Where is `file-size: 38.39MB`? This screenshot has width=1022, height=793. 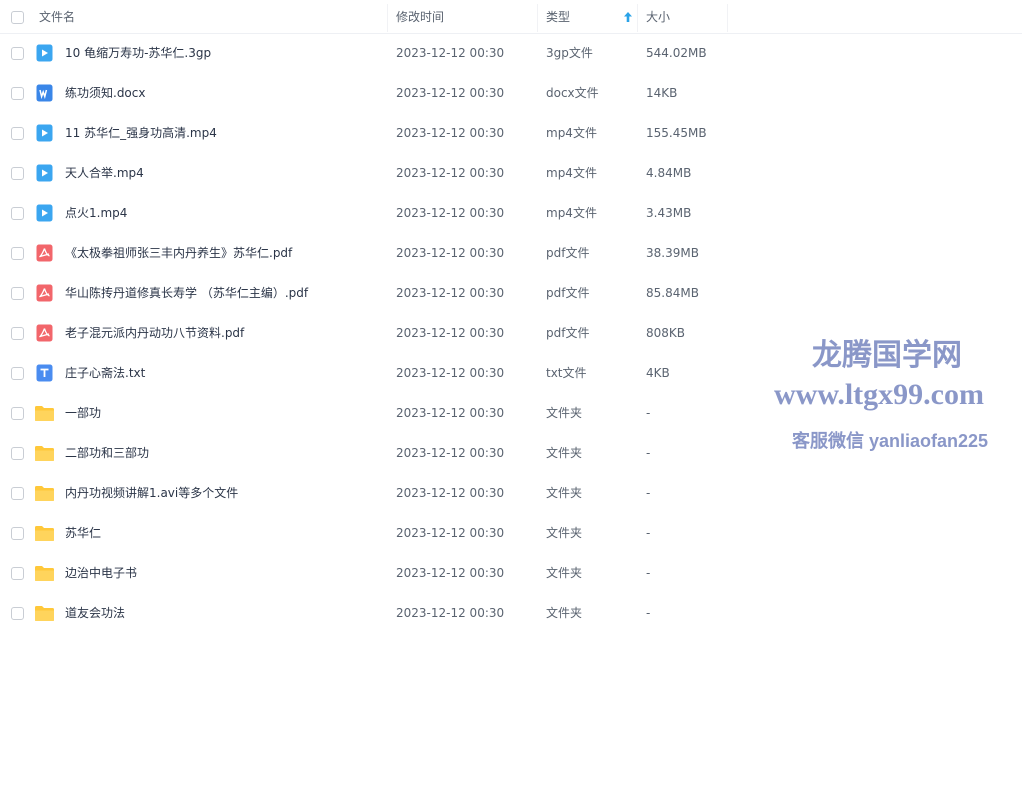 file-size: 38.39MB is located at coordinates (672, 253).